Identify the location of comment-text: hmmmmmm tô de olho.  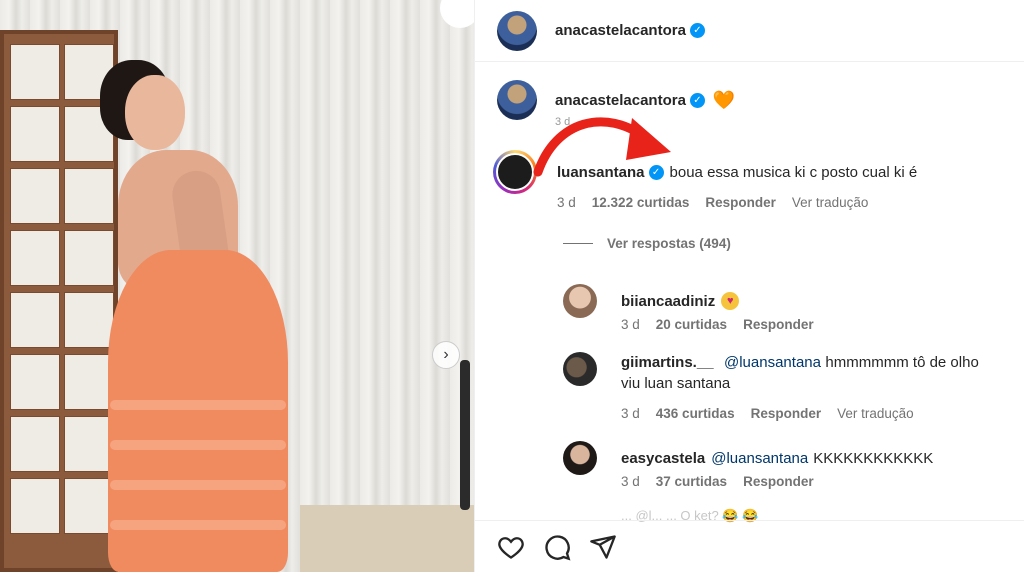
(902, 362).